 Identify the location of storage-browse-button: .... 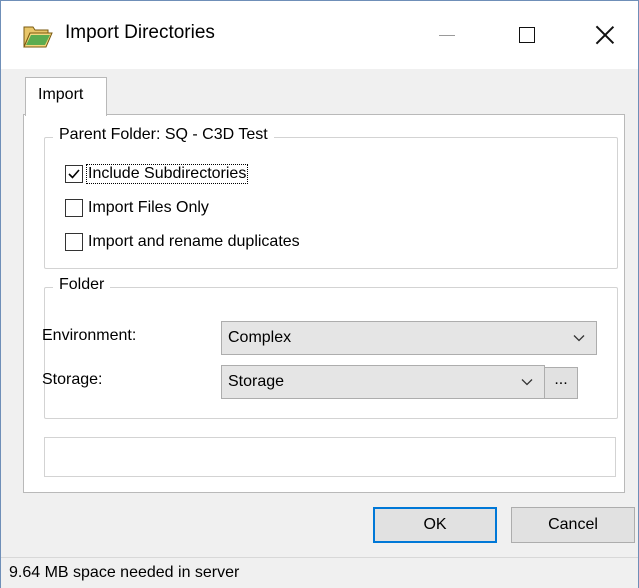
(561, 383).